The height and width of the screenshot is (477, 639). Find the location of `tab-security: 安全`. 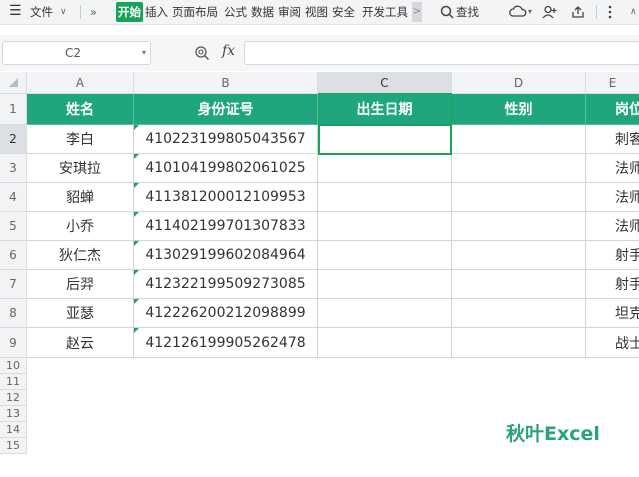

tab-security: 安全 is located at coordinates (343, 12).